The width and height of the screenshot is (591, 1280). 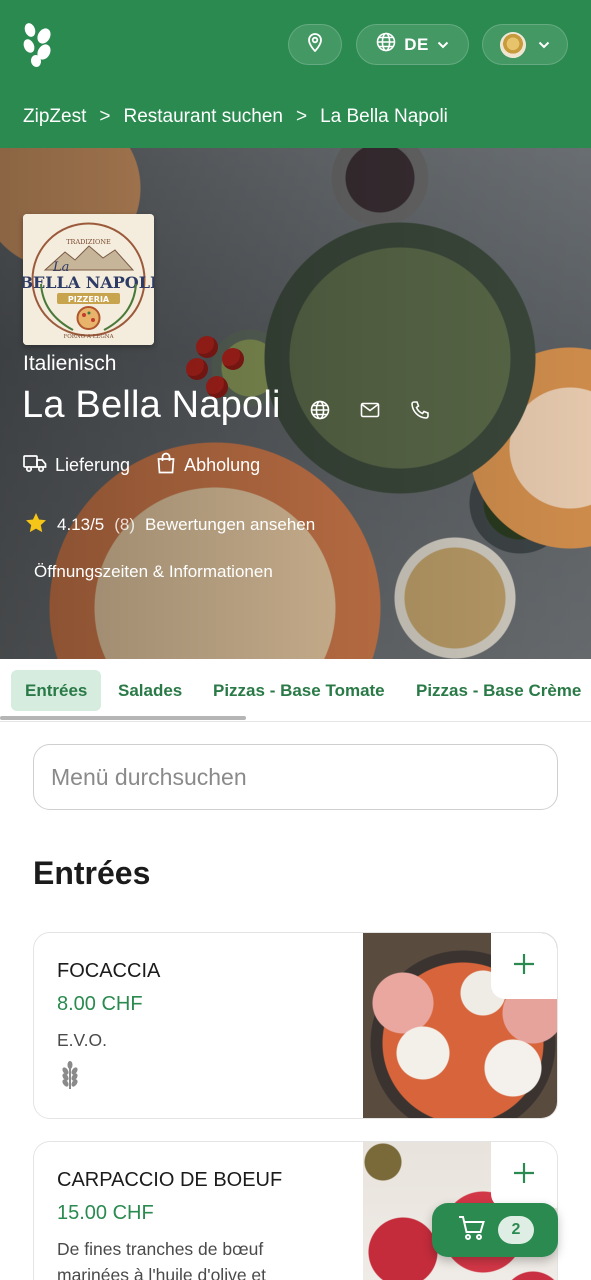 I want to click on globe-icon, so click(x=386, y=44).